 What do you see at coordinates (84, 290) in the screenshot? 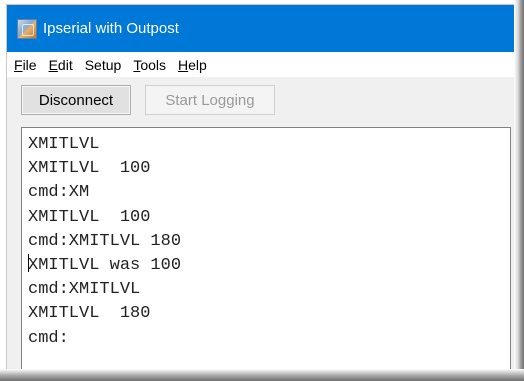
I see `terminal-line: cmd:XMITLVL` at bounding box center [84, 290].